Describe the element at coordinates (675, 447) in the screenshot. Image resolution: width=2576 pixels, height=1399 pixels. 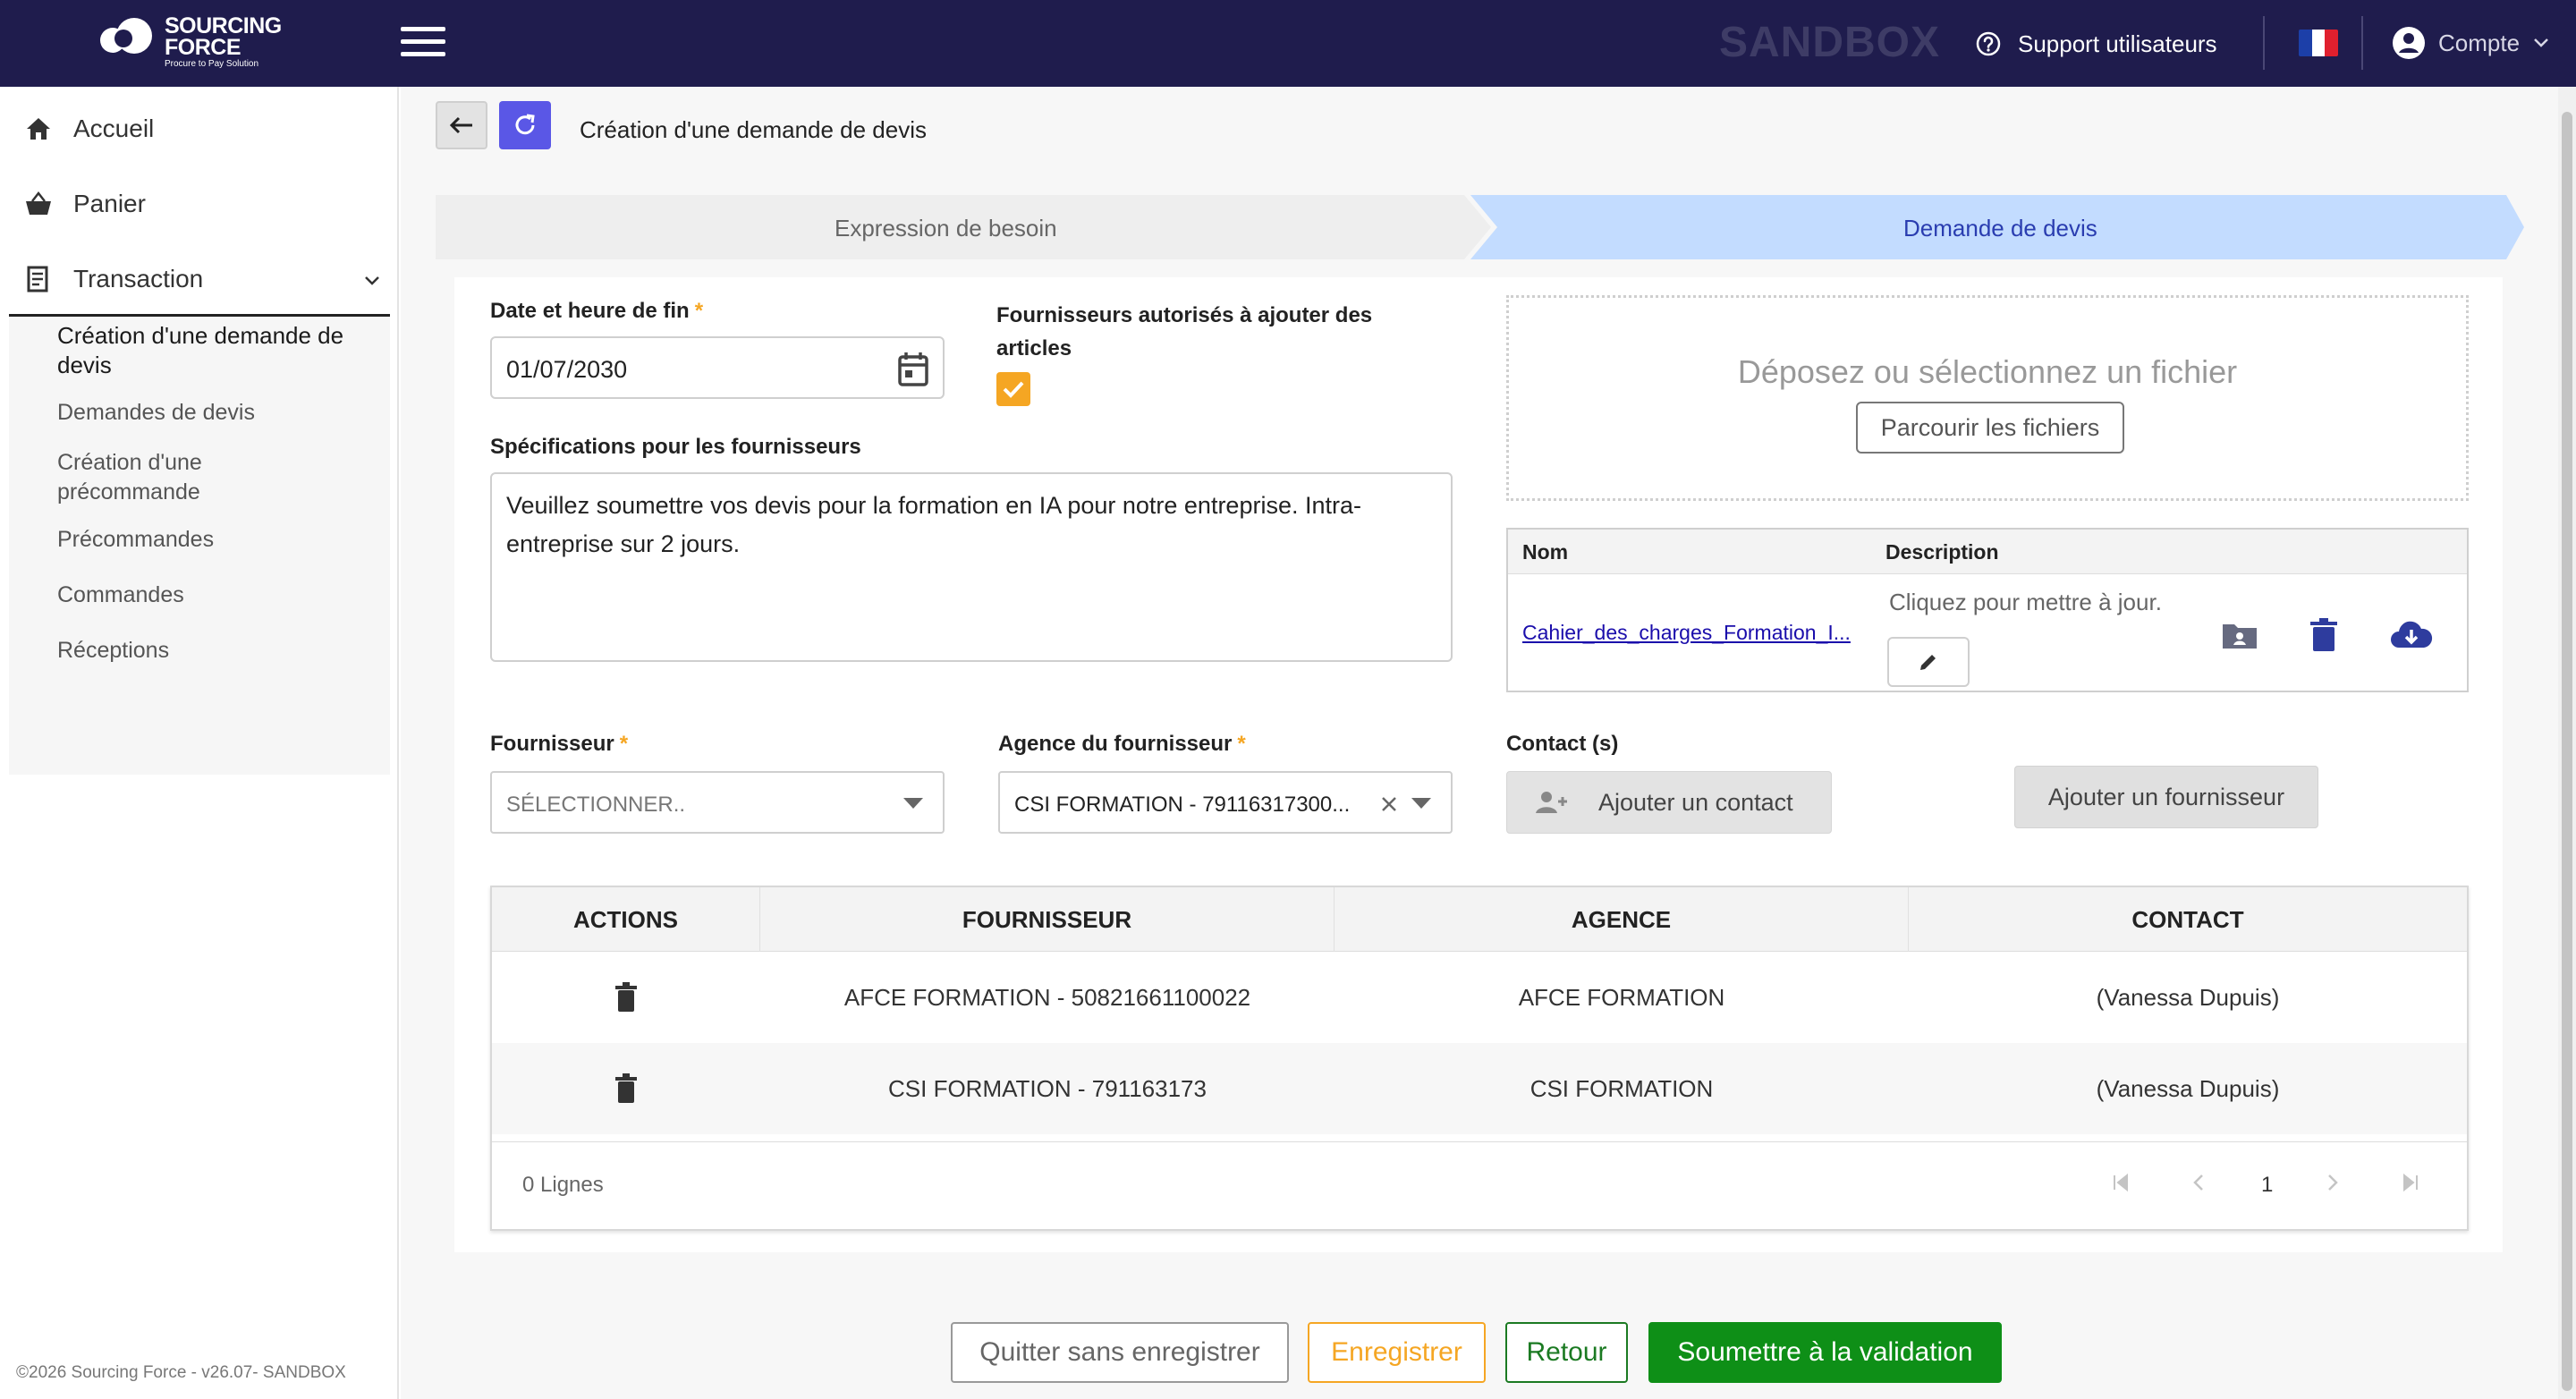
I see `specs-label: Spécifications pour les fournisseurs` at that location.